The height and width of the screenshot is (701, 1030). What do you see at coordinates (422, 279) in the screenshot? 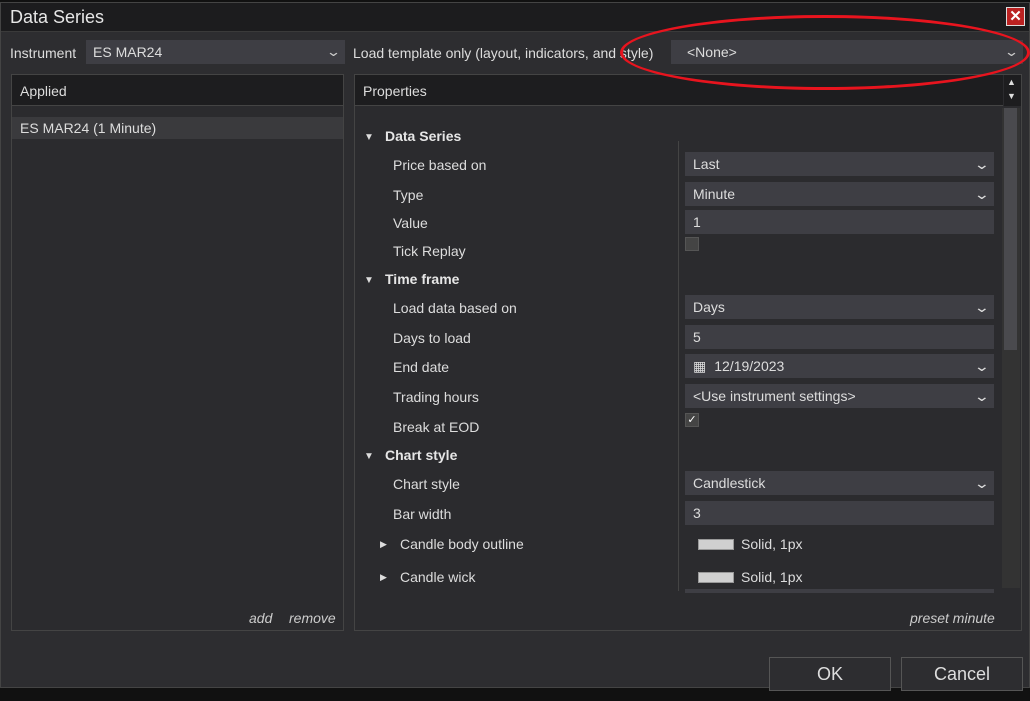
I see `section-title: Time frame` at bounding box center [422, 279].